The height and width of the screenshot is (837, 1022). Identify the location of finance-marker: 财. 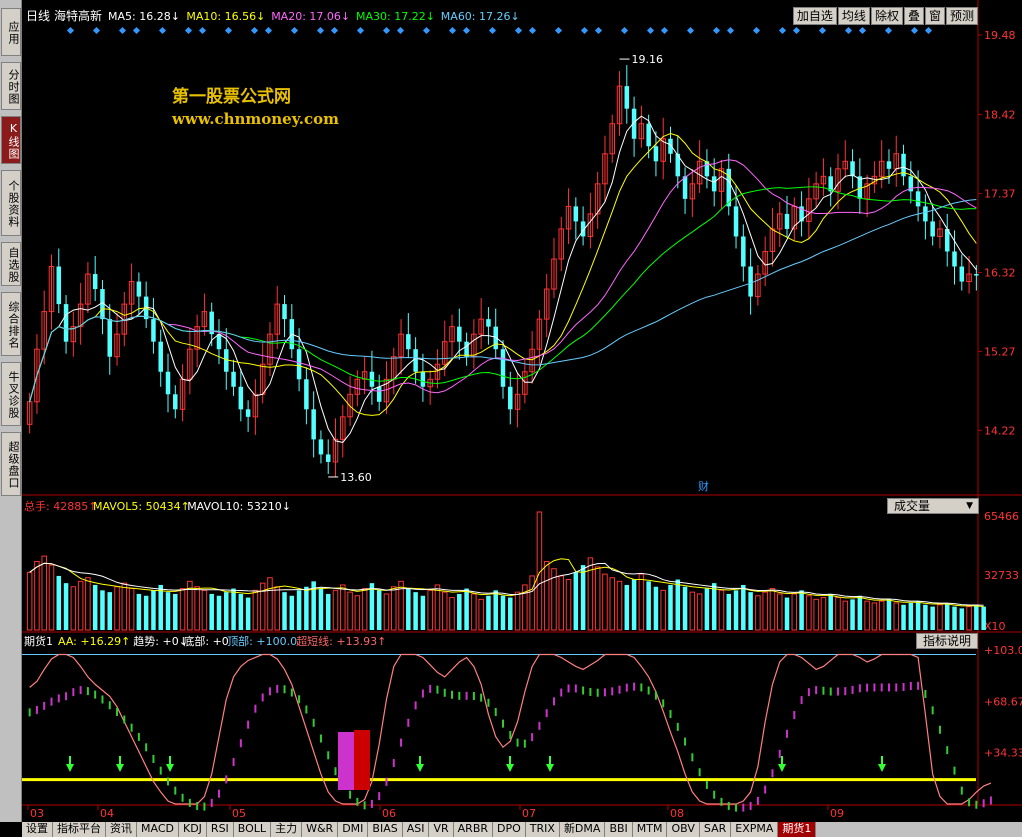
(703, 486).